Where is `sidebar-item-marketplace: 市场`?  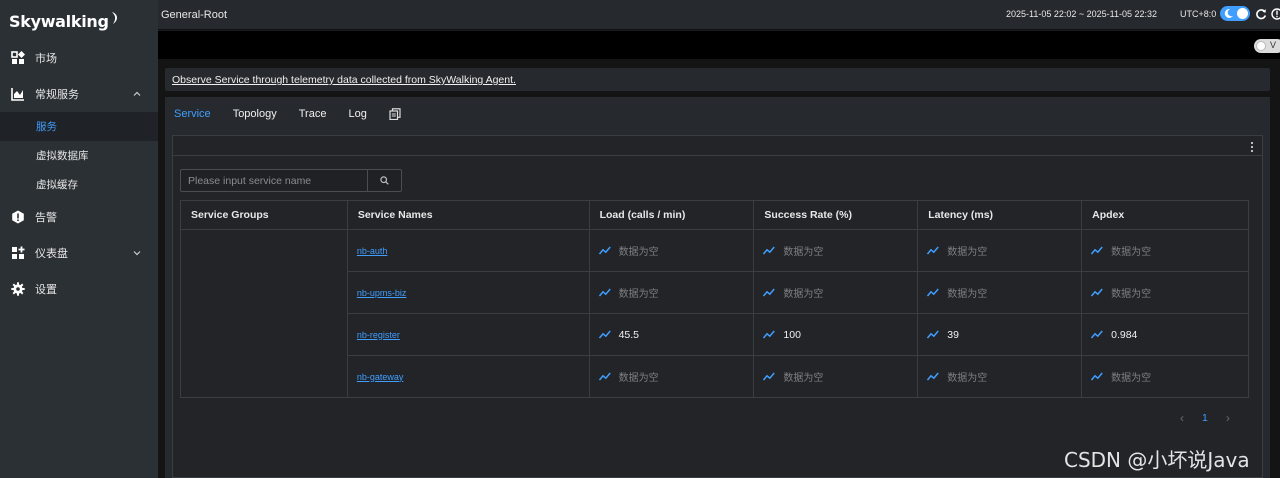
sidebar-item-marketplace: 市场 is located at coordinates (79, 58).